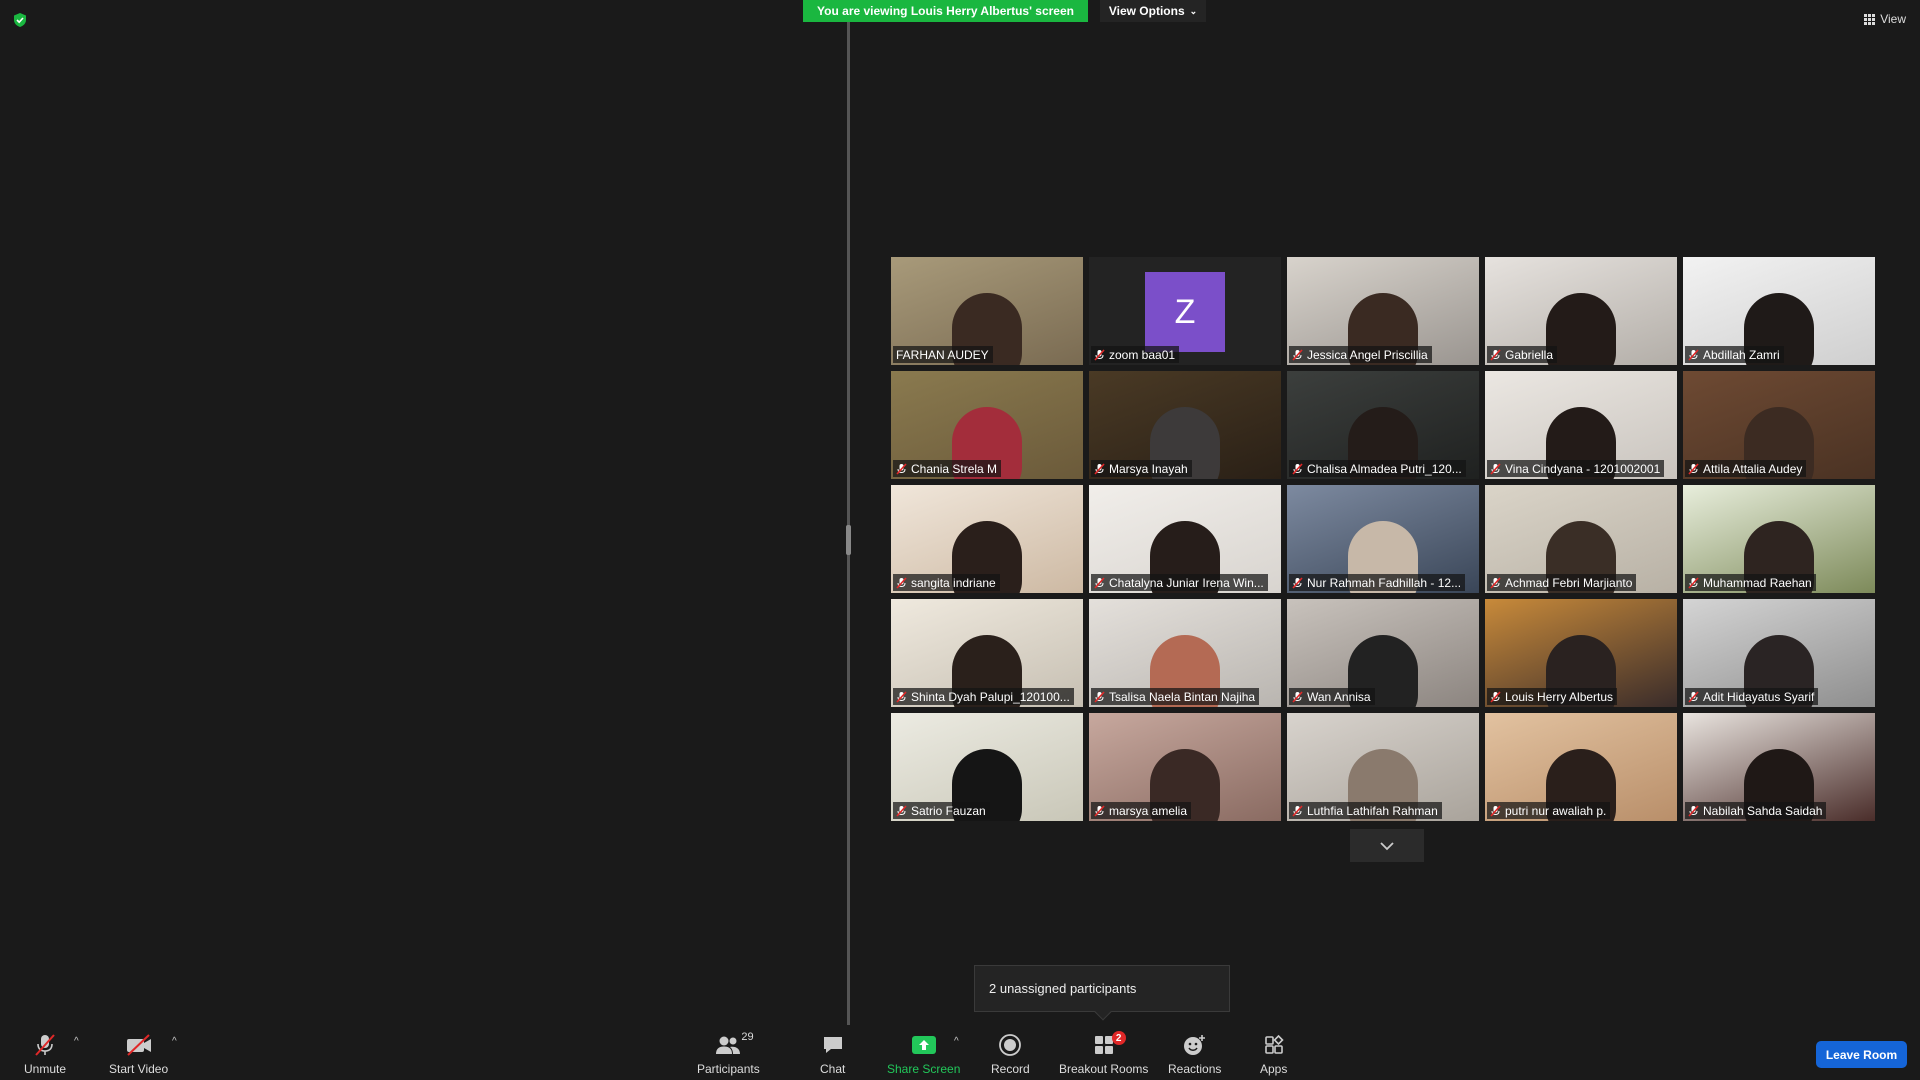 The image size is (1920, 1080). Describe the element at coordinates (1185, 767) in the screenshot. I see `participant-tile: marsya amelia` at that location.